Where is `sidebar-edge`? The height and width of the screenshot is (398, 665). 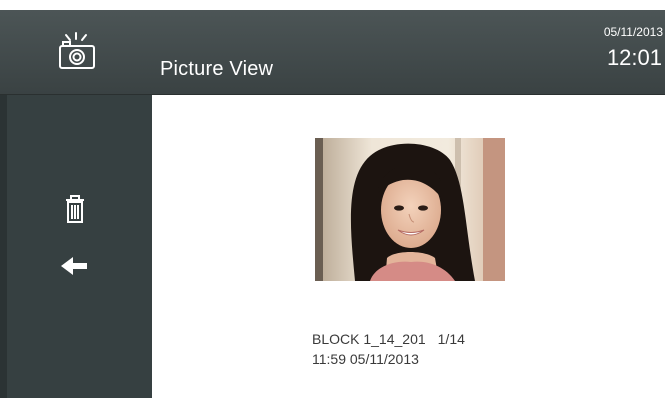 sidebar-edge is located at coordinates (3, 246).